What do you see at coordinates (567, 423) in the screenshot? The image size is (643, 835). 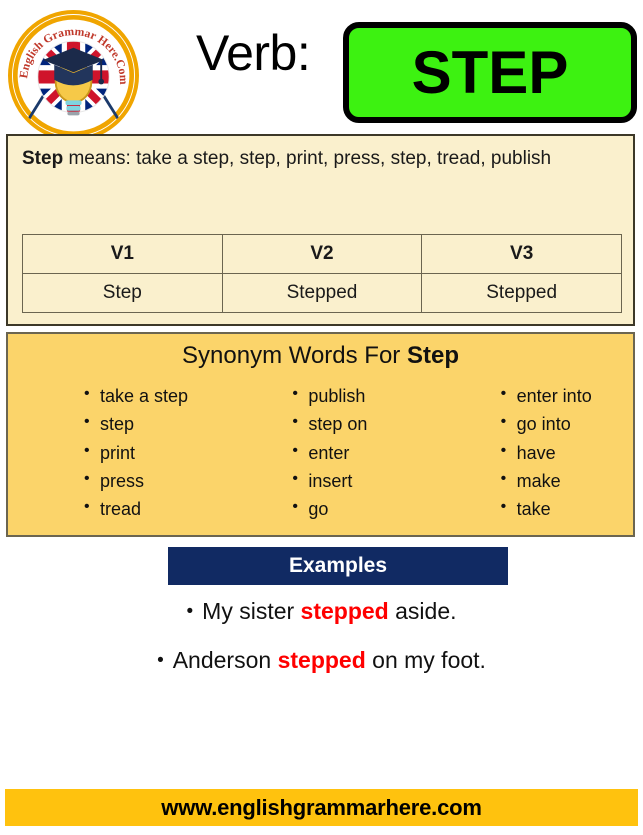 I see `list-item: go into` at bounding box center [567, 423].